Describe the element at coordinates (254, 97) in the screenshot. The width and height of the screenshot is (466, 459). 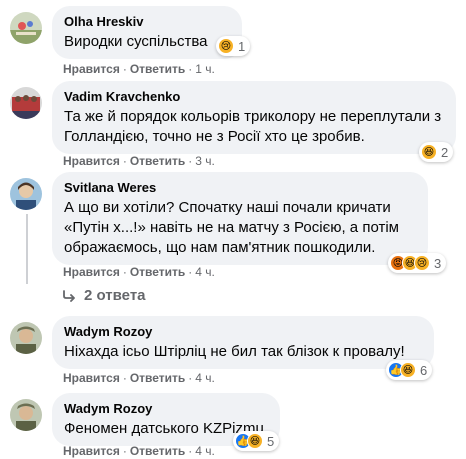
I see `comment-author: Vadim Kravchenko` at that location.